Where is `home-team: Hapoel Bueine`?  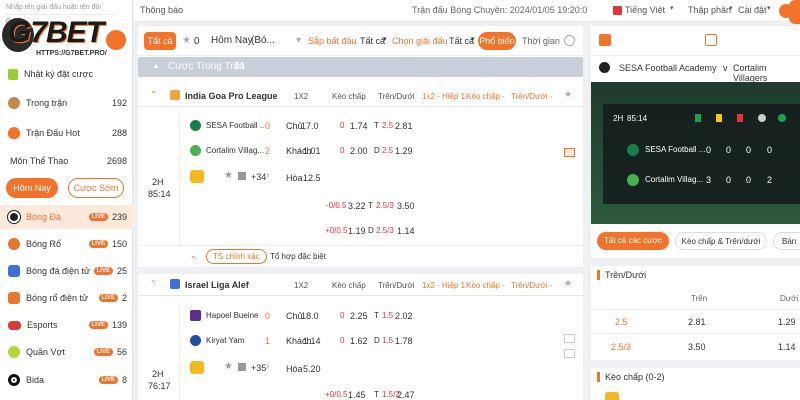 home-team: Hapoel Bueine is located at coordinates (235, 315).